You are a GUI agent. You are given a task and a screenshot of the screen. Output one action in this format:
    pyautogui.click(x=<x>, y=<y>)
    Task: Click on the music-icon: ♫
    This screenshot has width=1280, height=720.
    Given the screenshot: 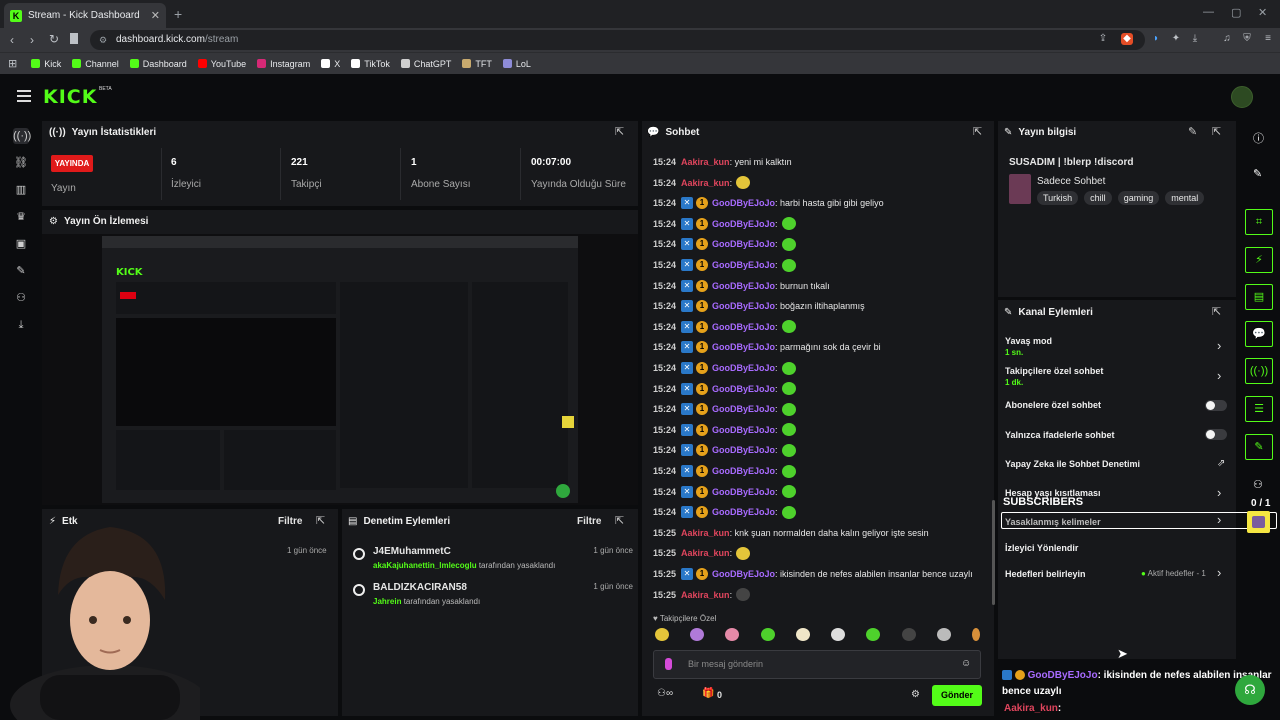 What is the action you would take?
    pyautogui.click(x=1227, y=39)
    